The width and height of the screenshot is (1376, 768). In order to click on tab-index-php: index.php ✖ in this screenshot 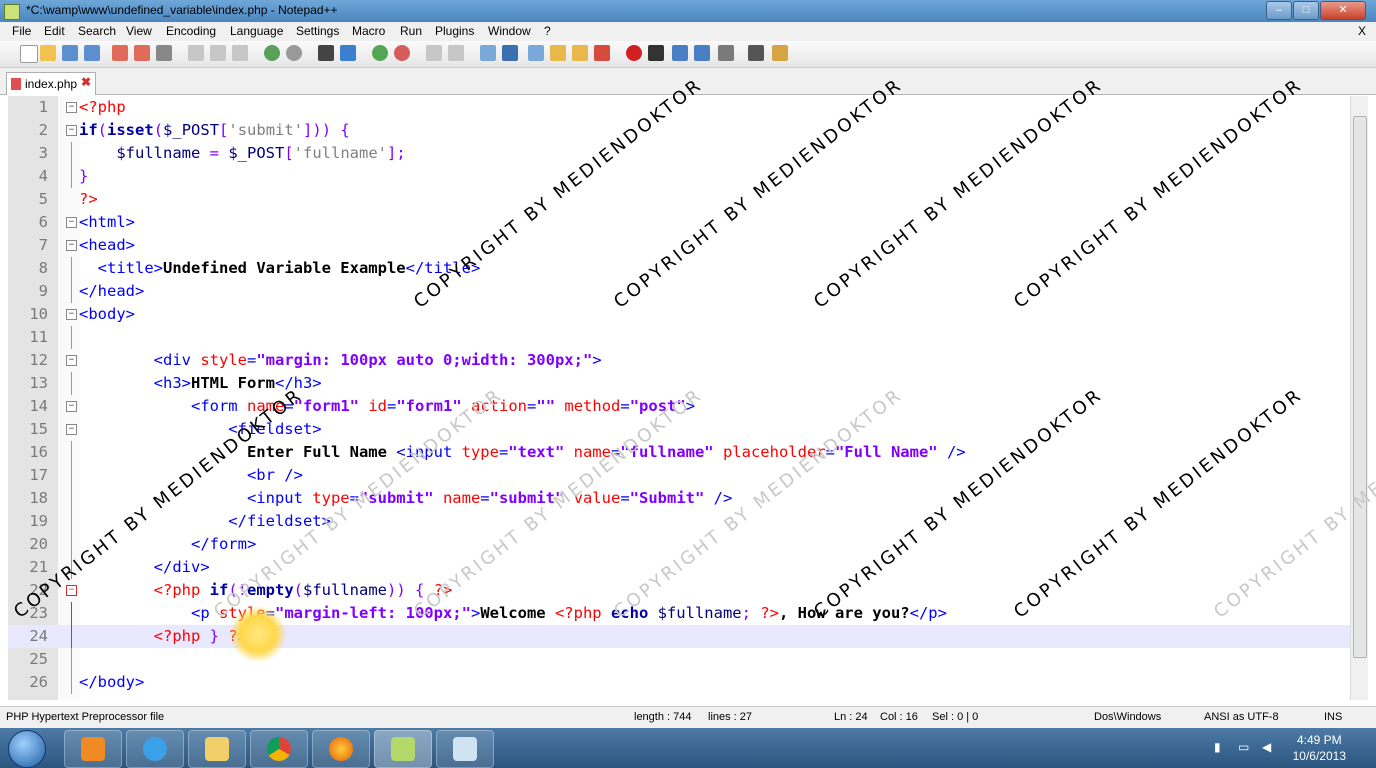, I will do `click(51, 83)`.